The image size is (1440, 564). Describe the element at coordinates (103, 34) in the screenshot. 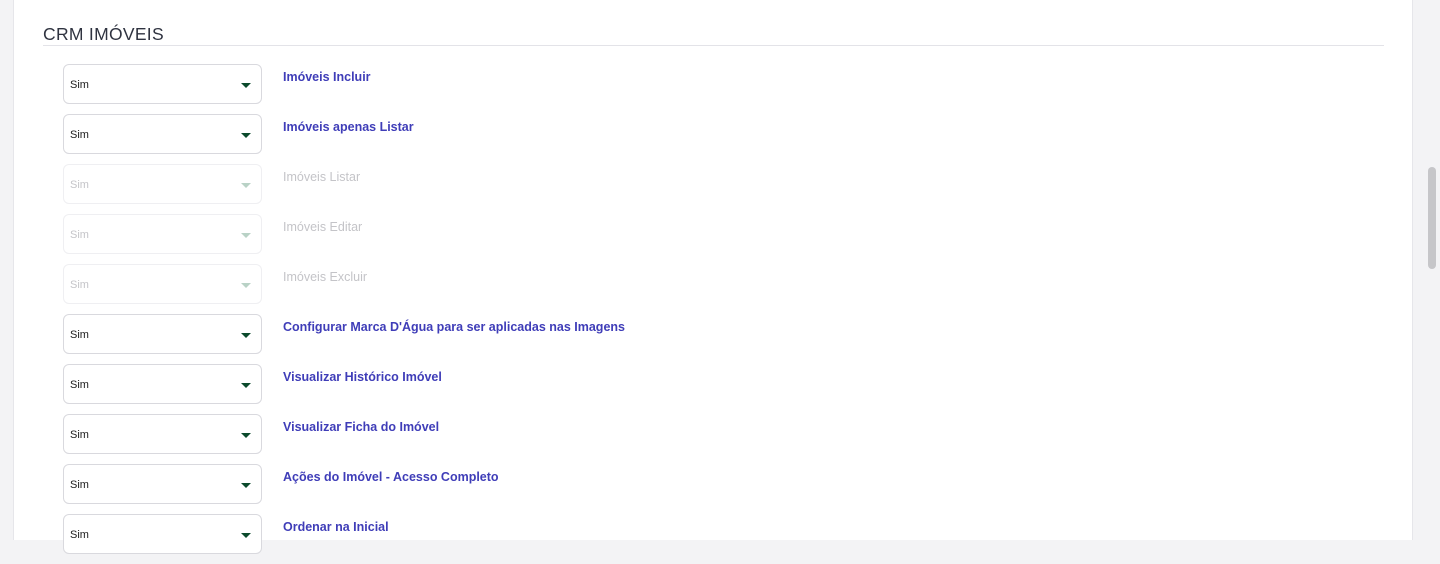

I see `section-title: CRM IMÓVEIS` at that location.